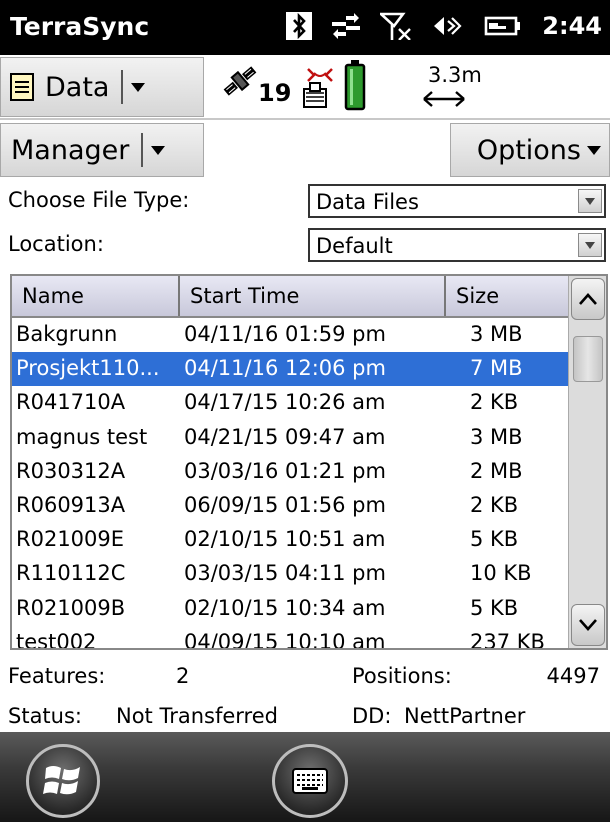 Image resolution: width=610 pixels, height=822 pixels. I want to click on status-icons: 2:44, so click(444, 26).